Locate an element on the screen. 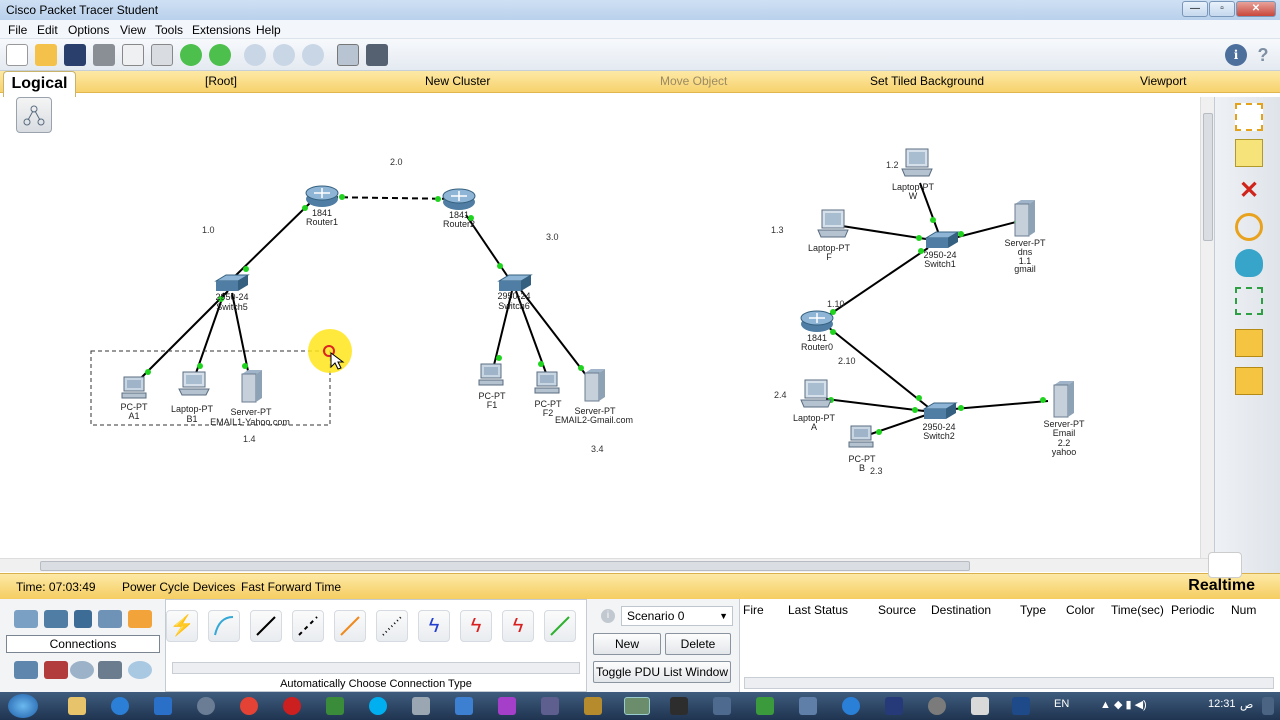  zoom-in-icon is located at coordinates (255, 55).